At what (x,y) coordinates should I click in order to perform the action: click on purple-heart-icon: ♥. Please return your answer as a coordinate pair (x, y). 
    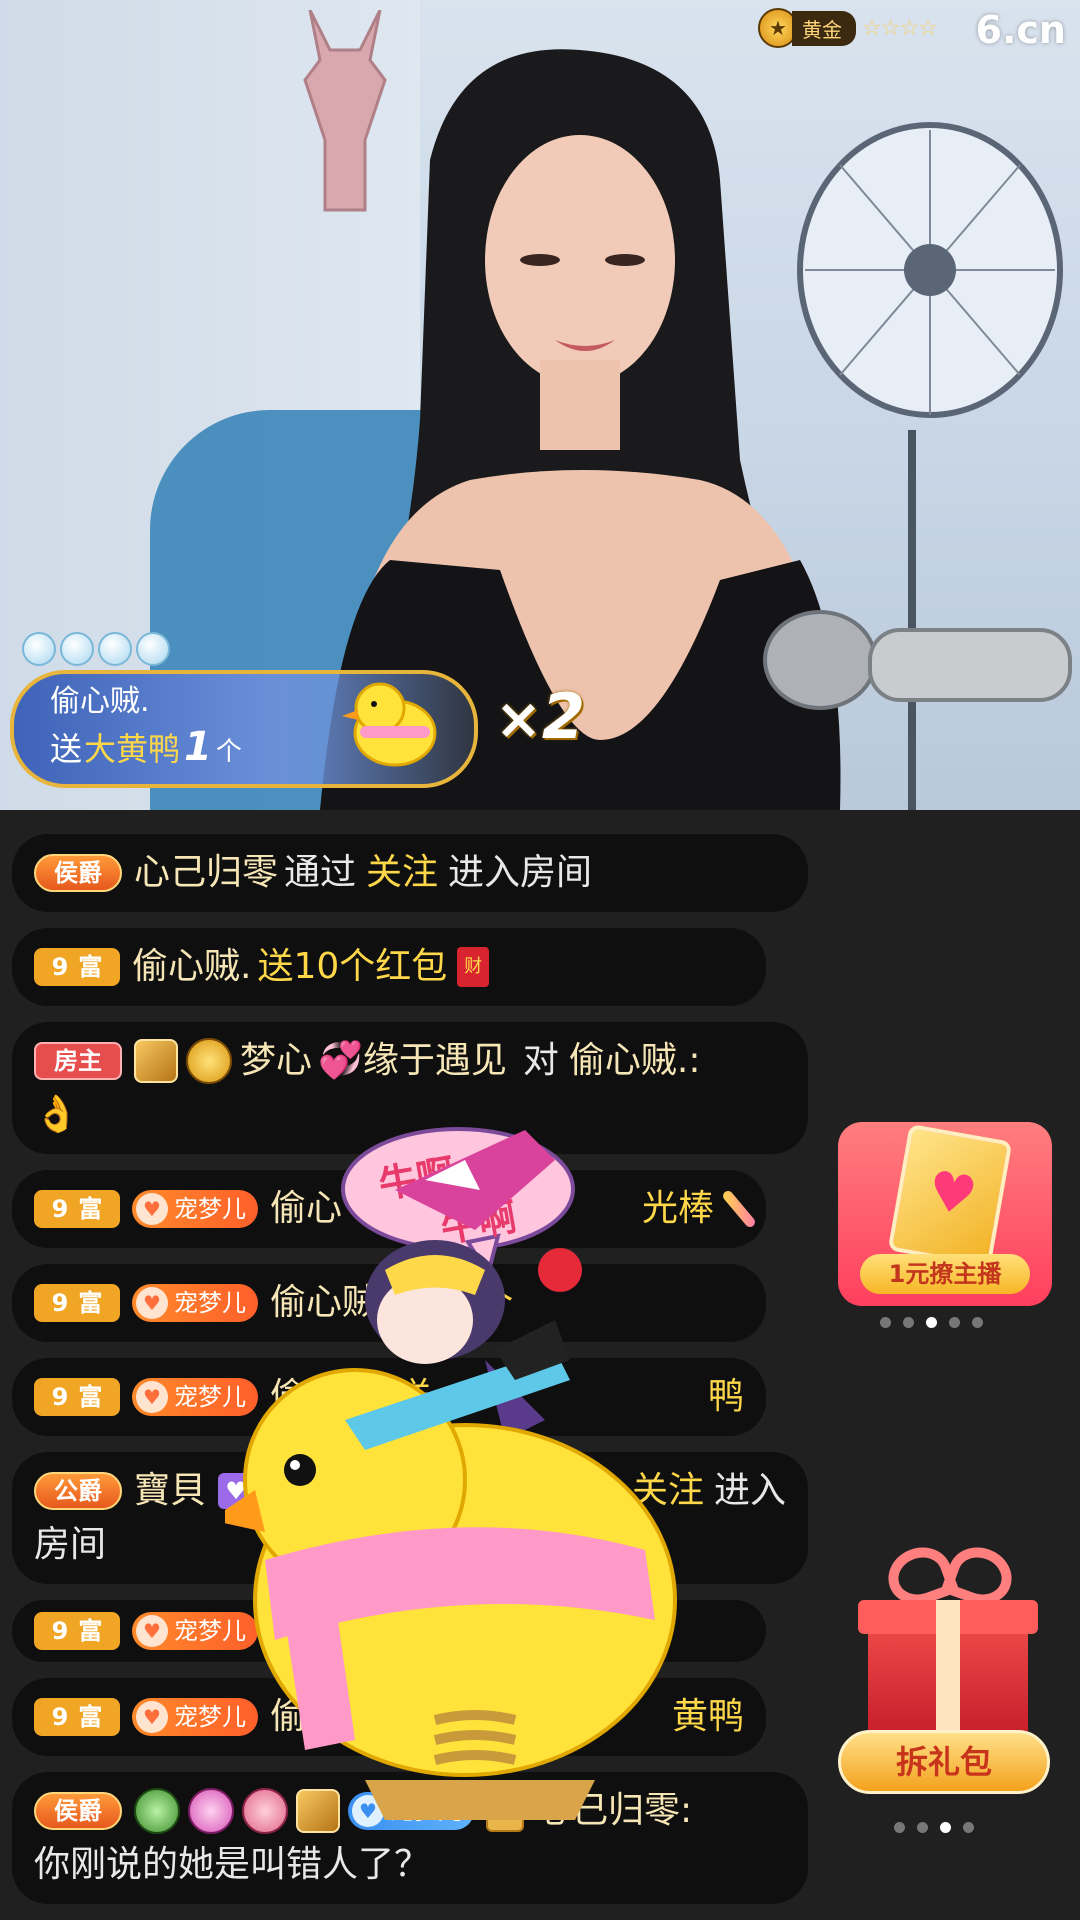
    Looking at the image, I should click on (236, 1491).